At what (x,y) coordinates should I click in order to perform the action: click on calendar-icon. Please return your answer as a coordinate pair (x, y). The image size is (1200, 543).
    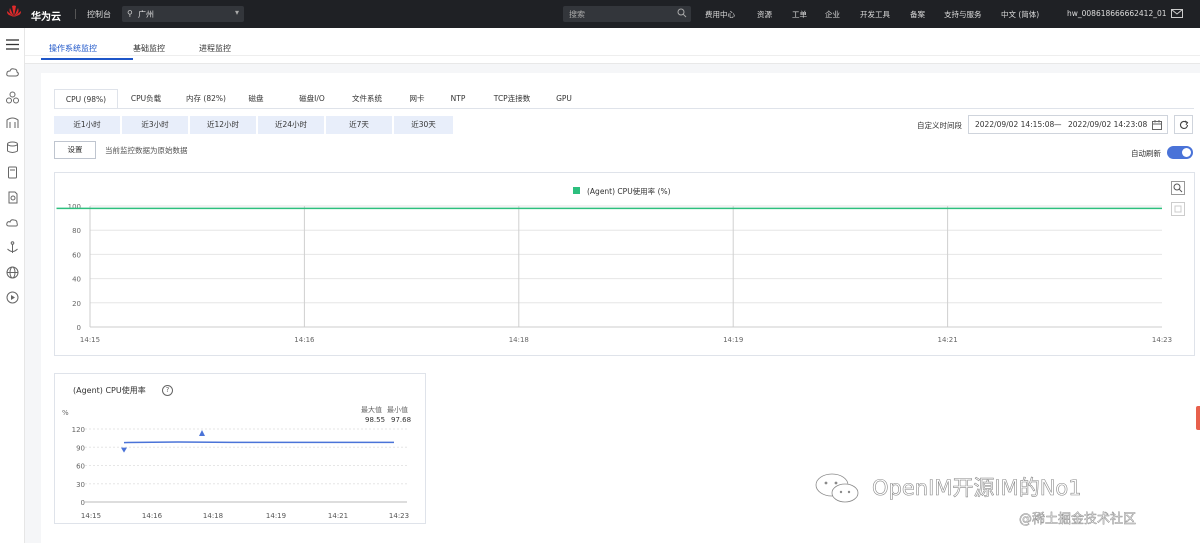
    Looking at the image, I should click on (1157, 125).